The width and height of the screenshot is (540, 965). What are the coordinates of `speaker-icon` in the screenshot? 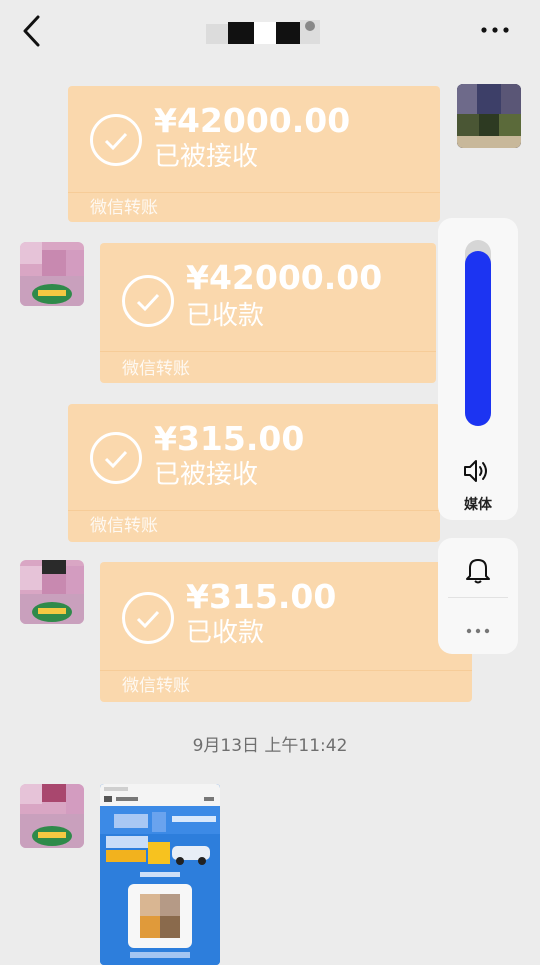 It's located at (477, 471).